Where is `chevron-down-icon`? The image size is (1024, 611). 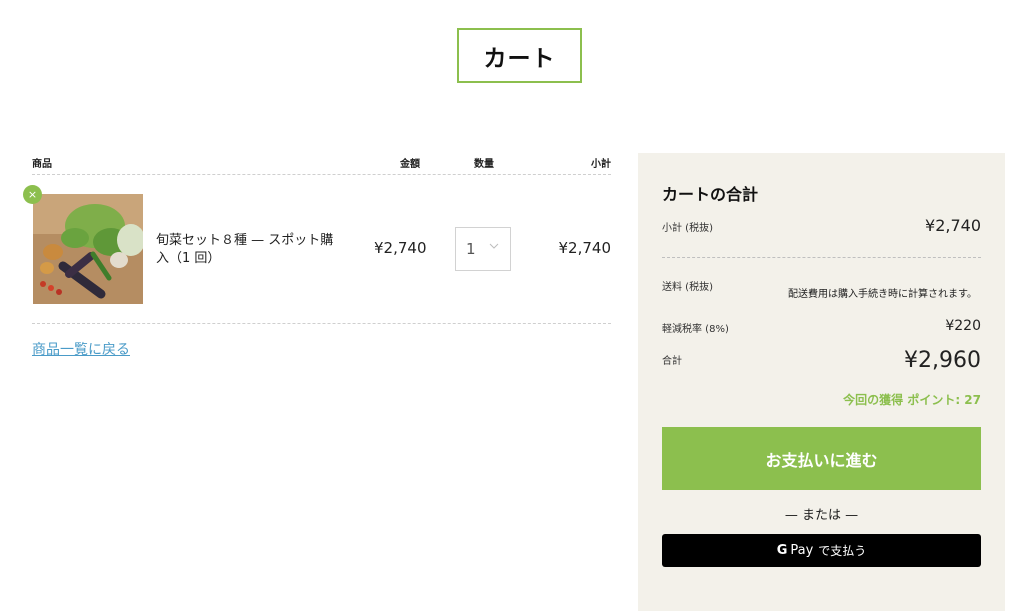
chevron-down-icon is located at coordinates (494, 247).